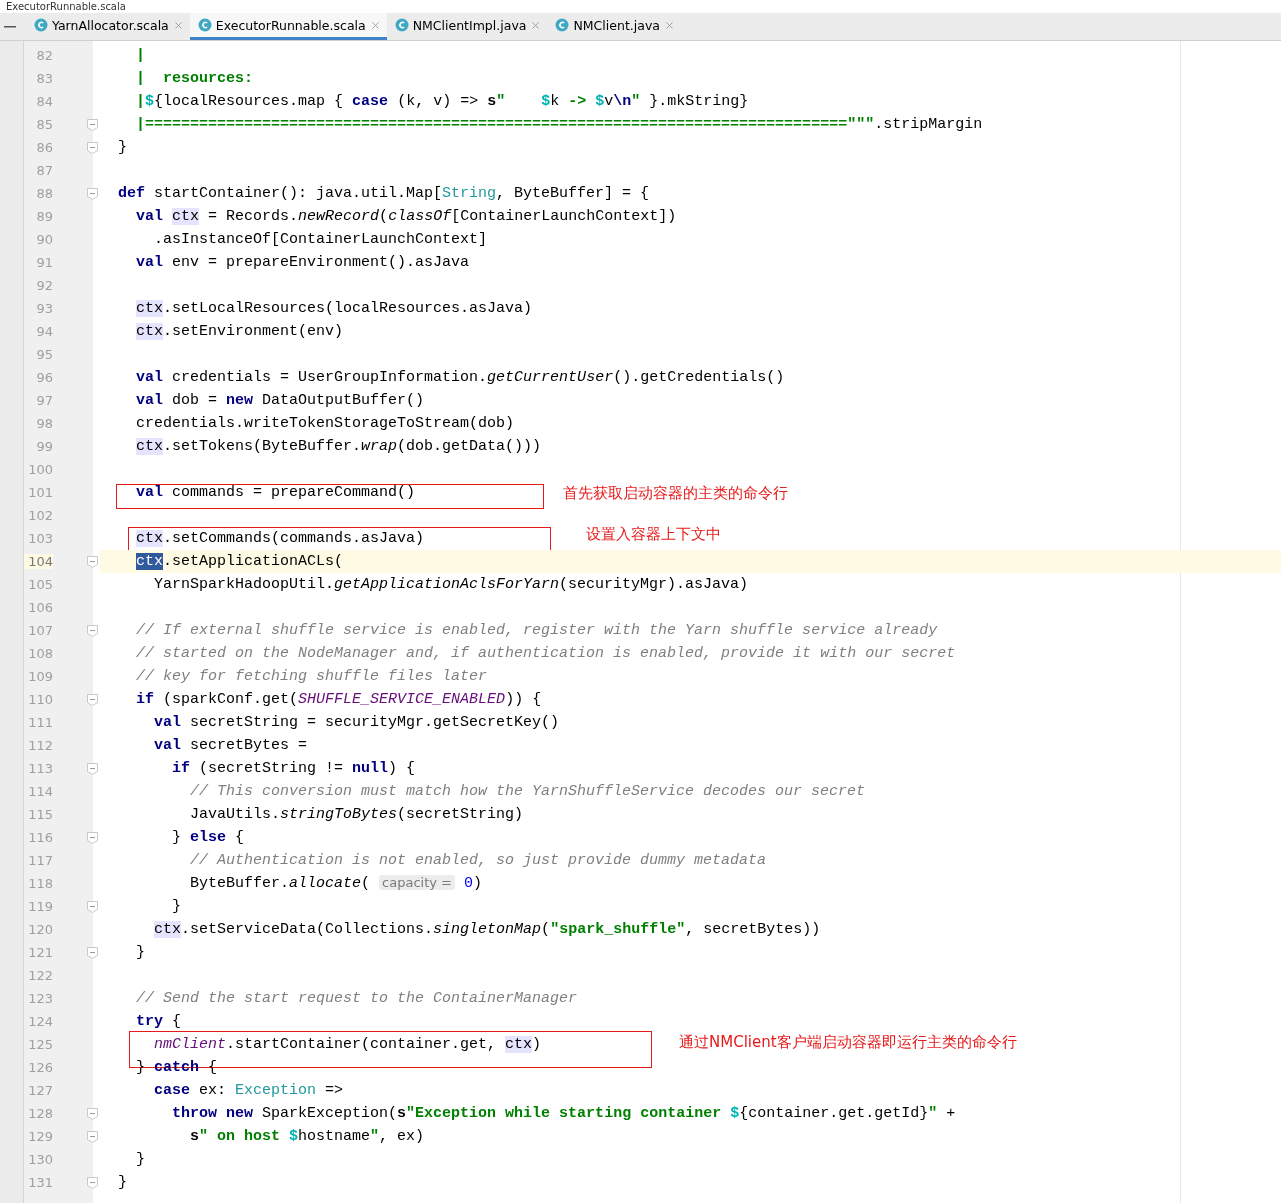 The width and height of the screenshot is (1281, 1203). Describe the element at coordinates (288, 26) in the screenshot. I see `editor-tab: ExecutorRunnable.scala` at that location.